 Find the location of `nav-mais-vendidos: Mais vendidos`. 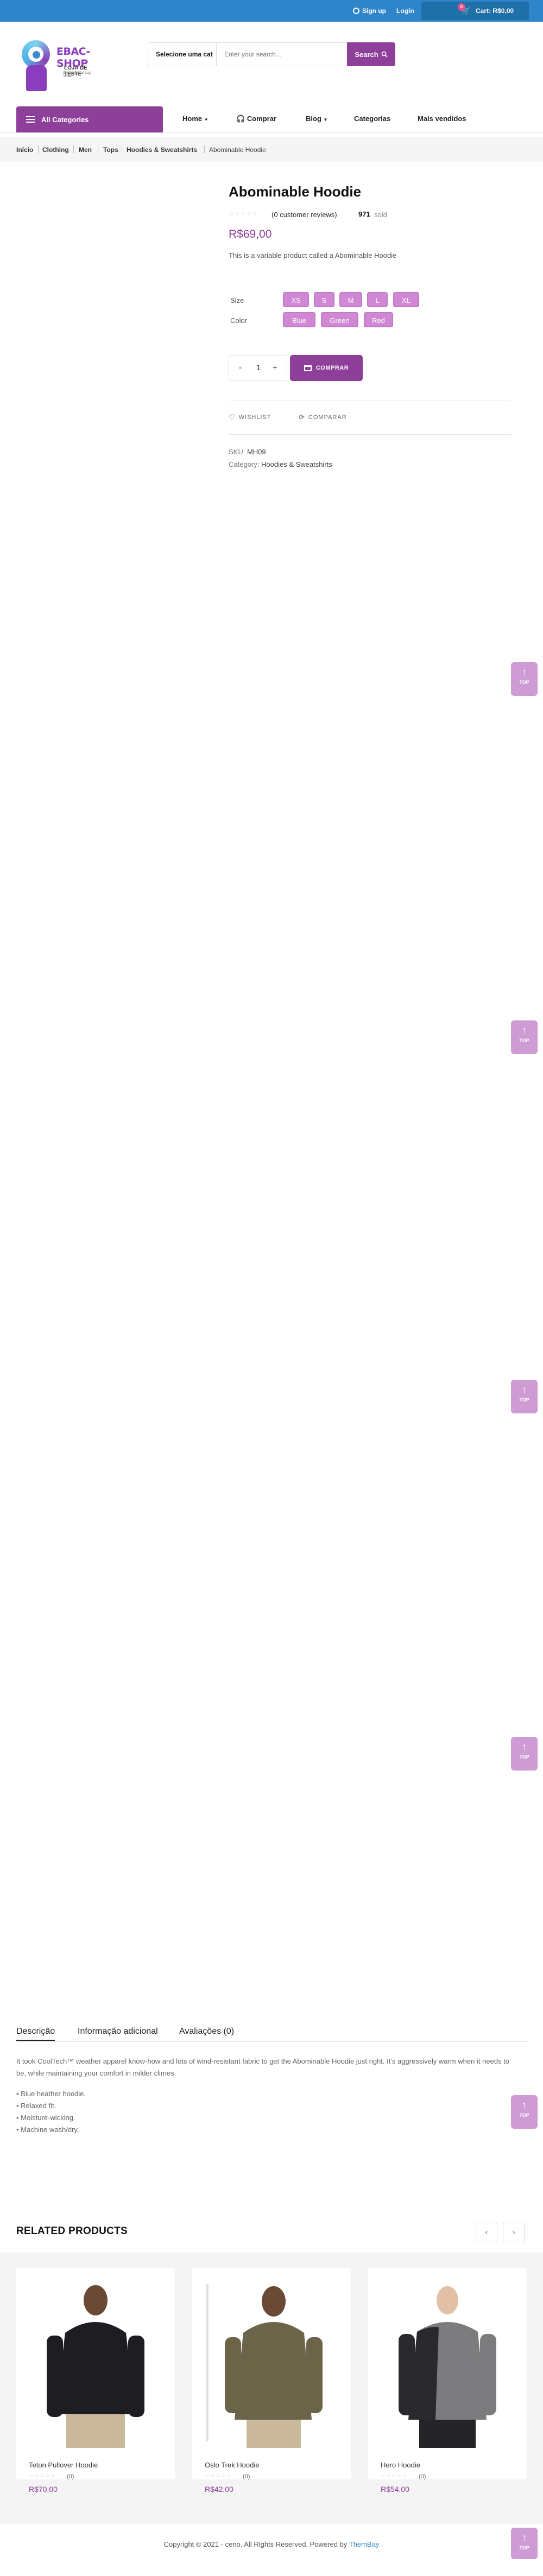

nav-mais-vendidos: Mais vendidos is located at coordinates (442, 119).